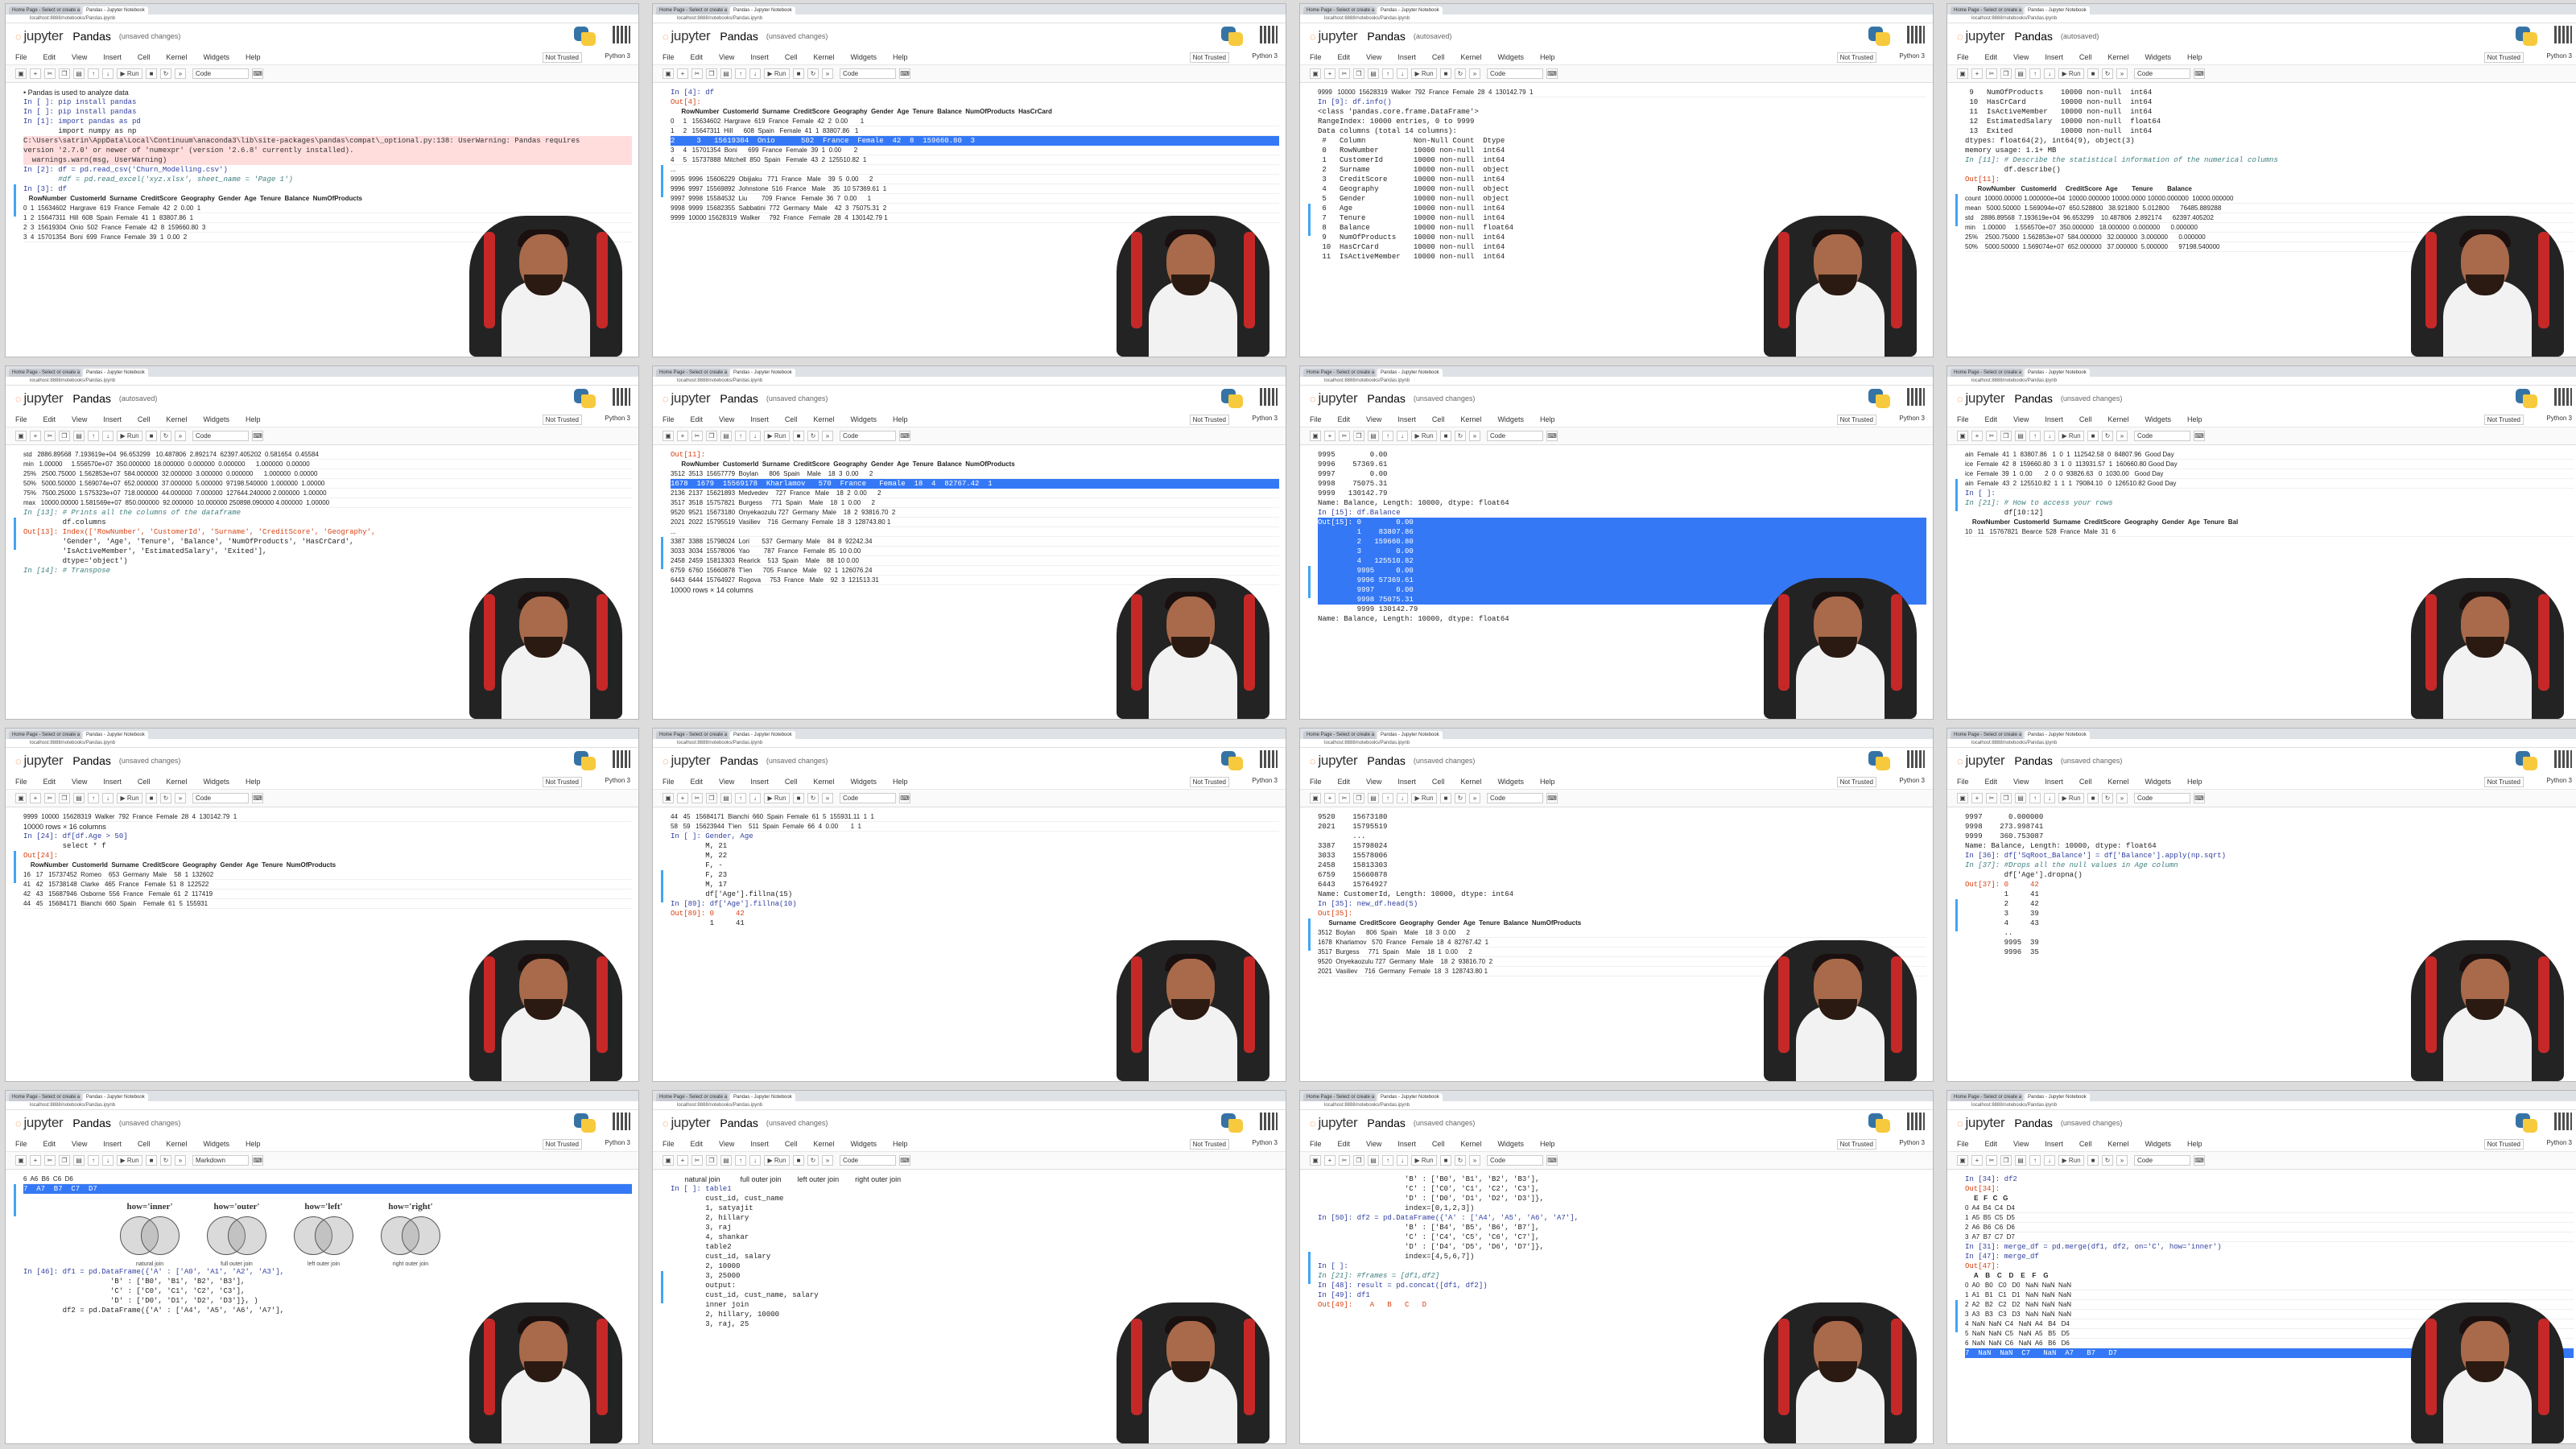 The width and height of the screenshot is (2576, 1449). What do you see at coordinates (2071, 73) in the screenshot?
I see `run-button: ▶ Run` at bounding box center [2071, 73].